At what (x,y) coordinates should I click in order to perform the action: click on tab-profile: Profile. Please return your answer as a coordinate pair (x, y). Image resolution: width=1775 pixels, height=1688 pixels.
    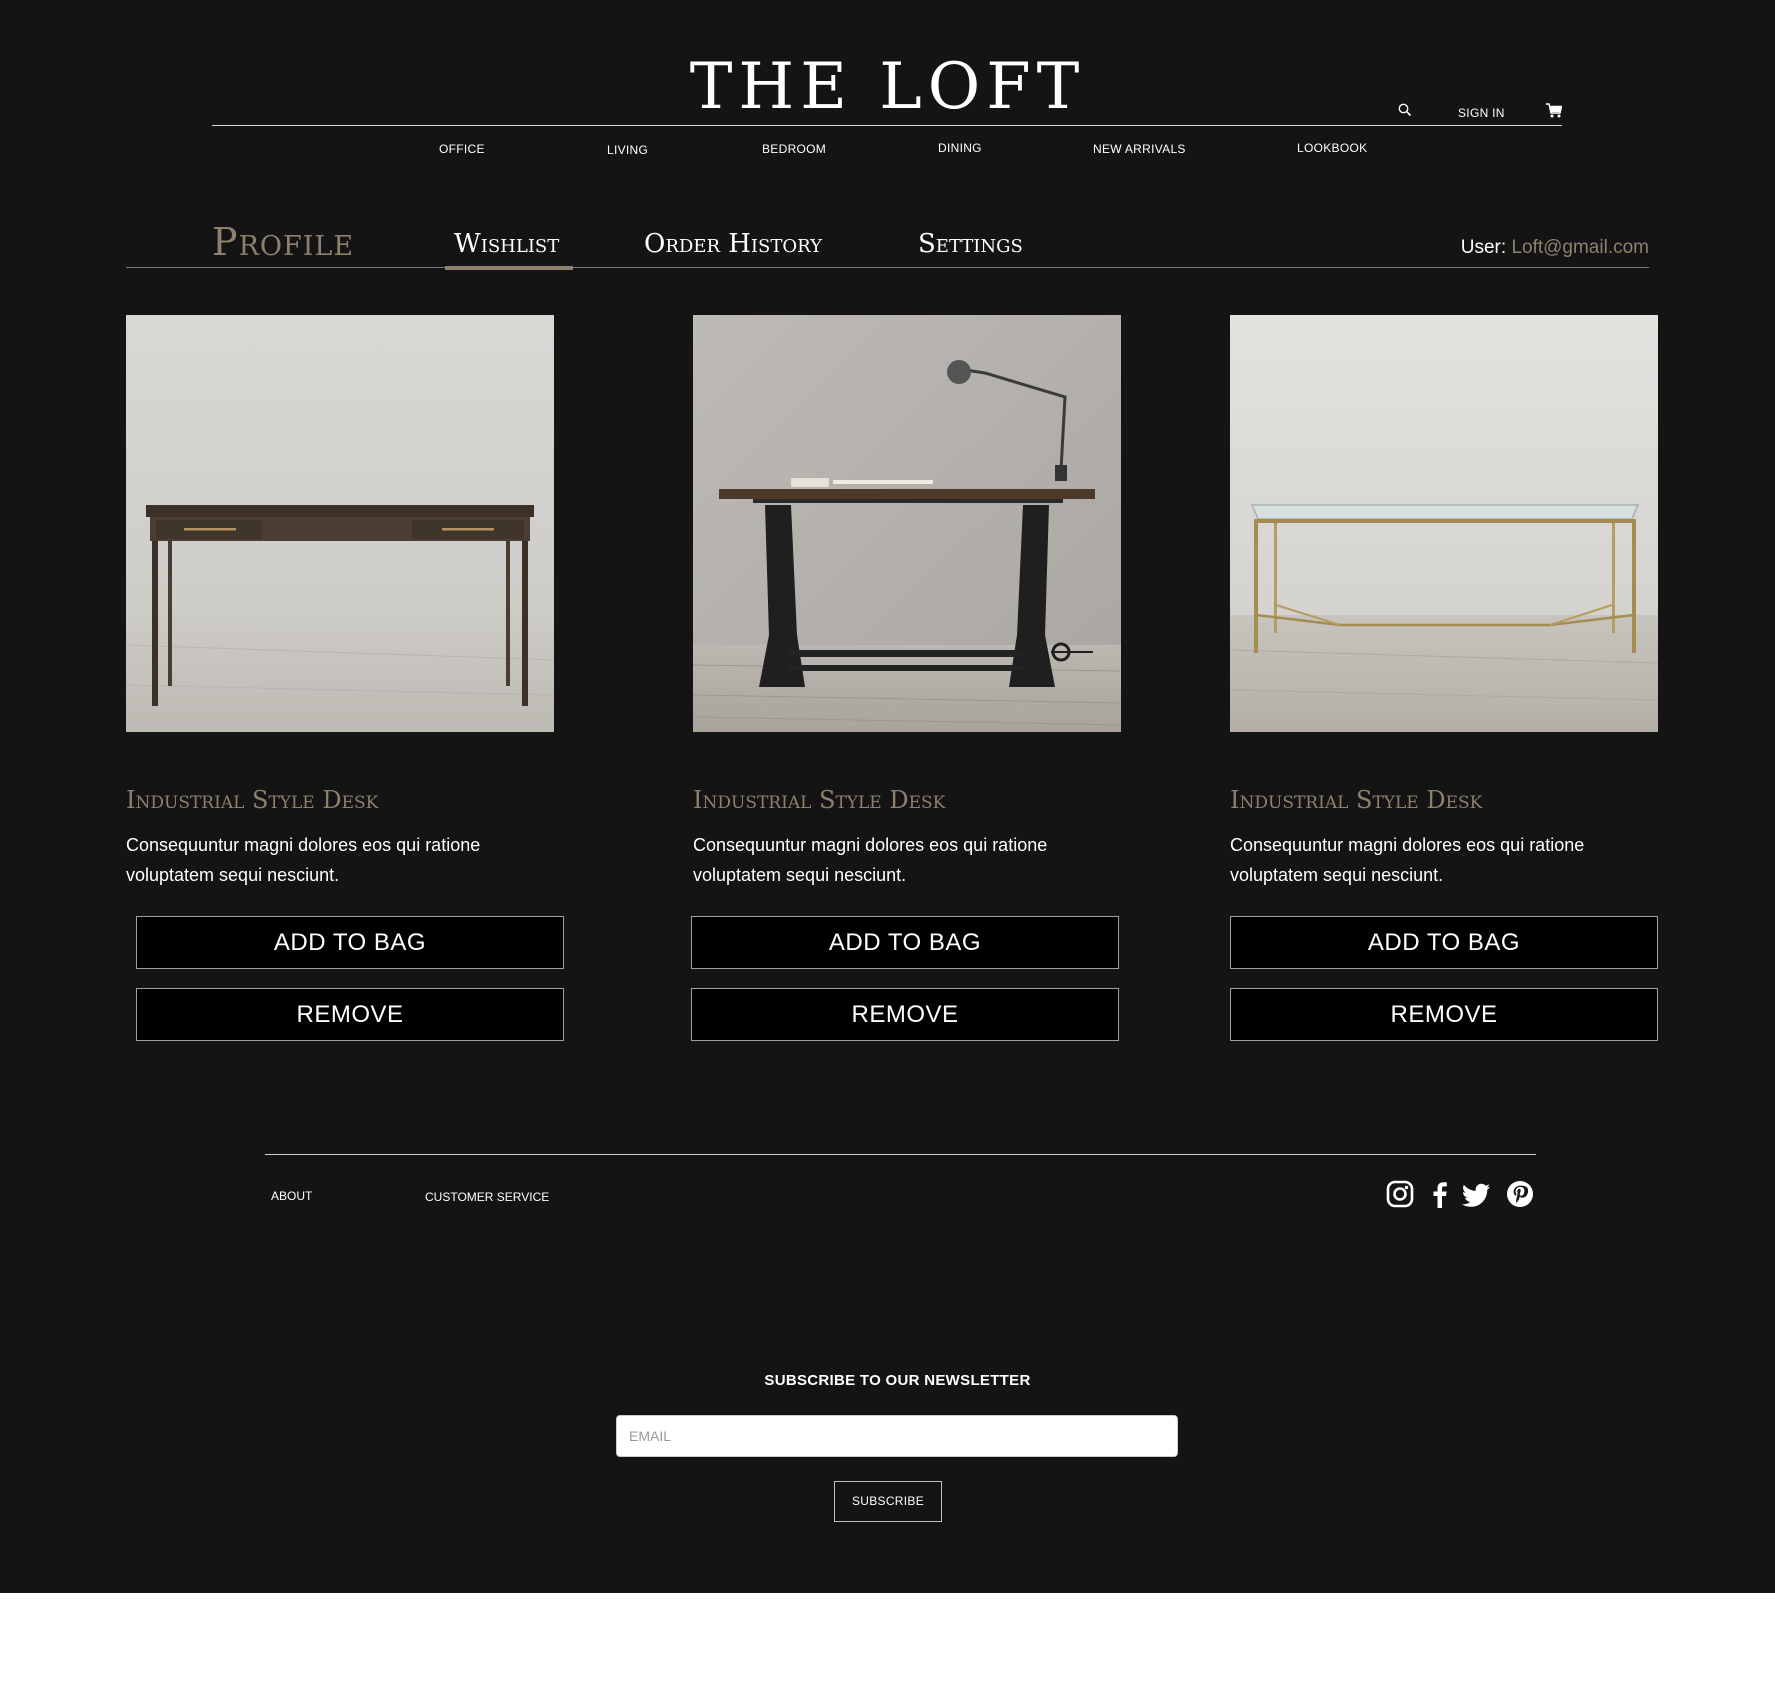
    Looking at the image, I should click on (283, 242).